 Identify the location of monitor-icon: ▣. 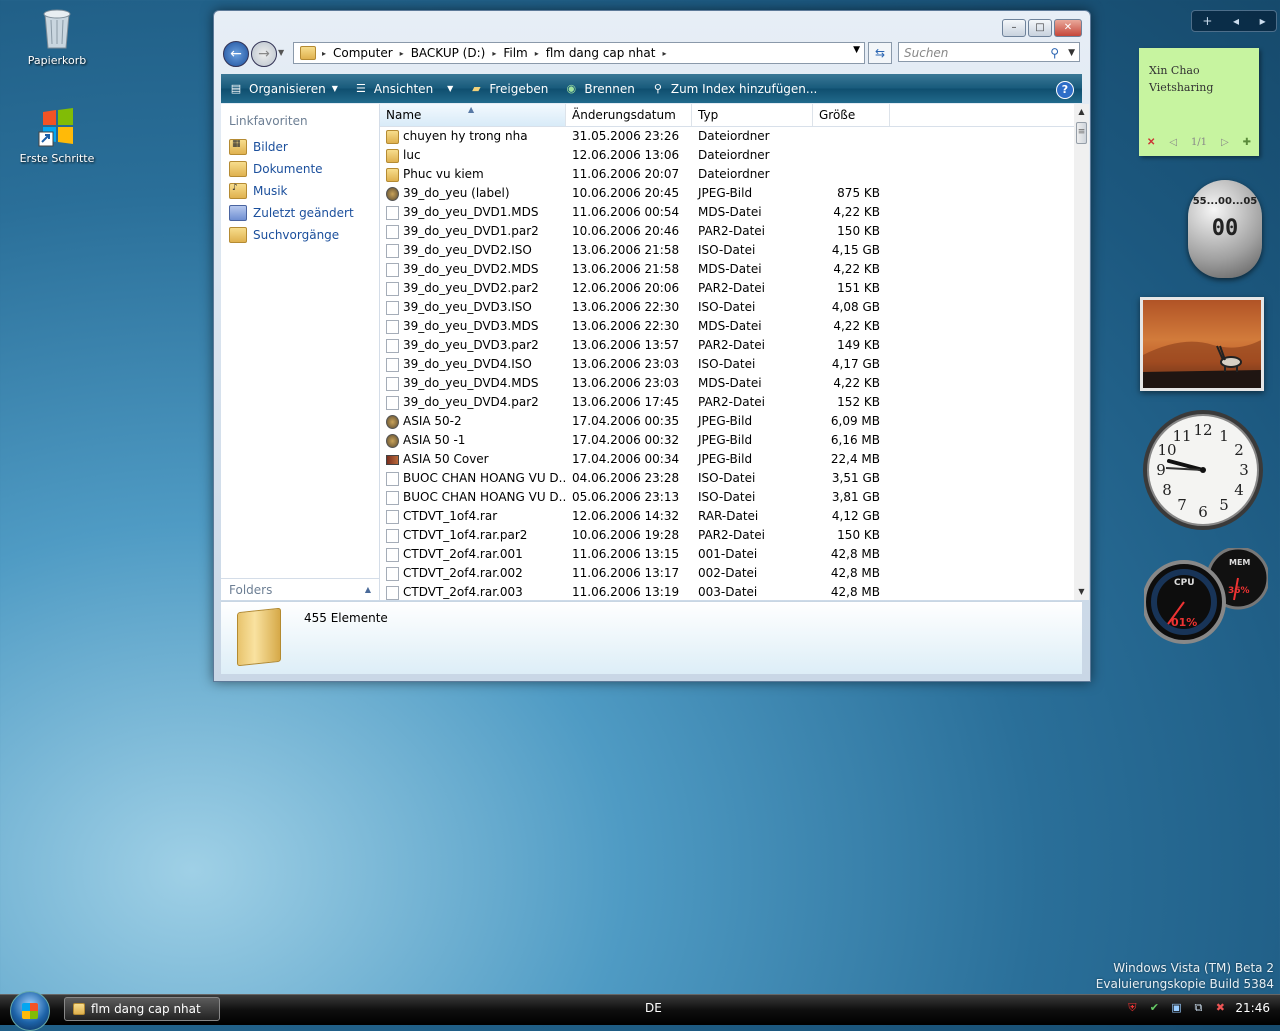
(1176, 1008).